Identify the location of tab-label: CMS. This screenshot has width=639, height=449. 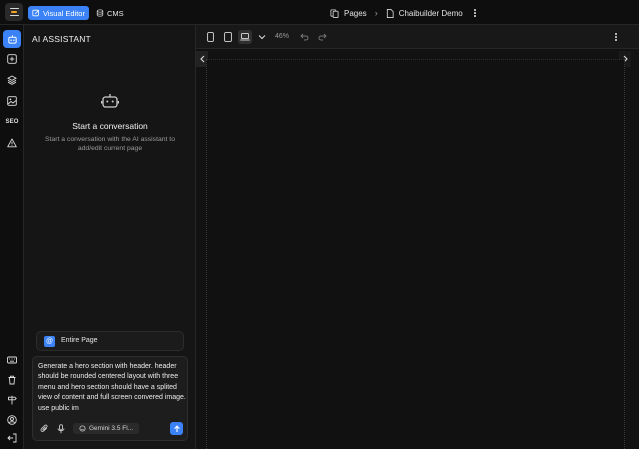
(115, 13).